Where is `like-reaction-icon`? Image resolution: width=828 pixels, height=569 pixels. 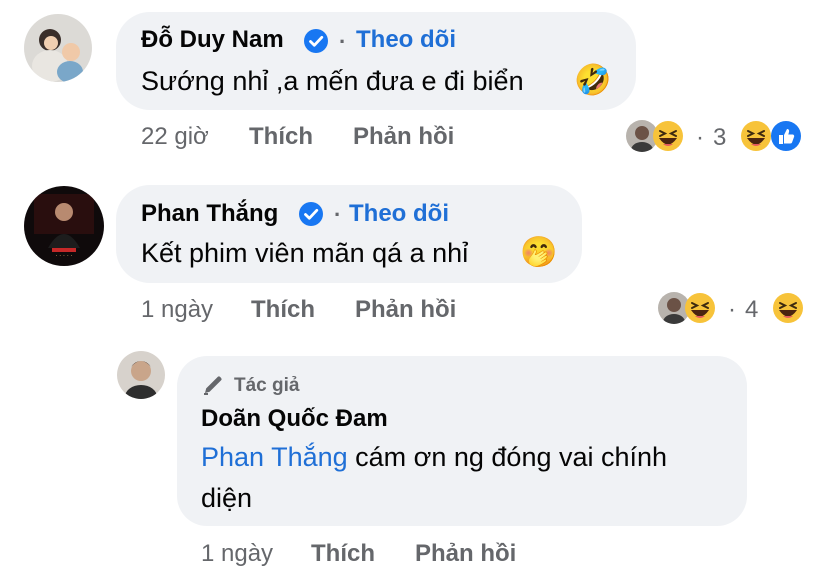 like-reaction-icon is located at coordinates (786, 138).